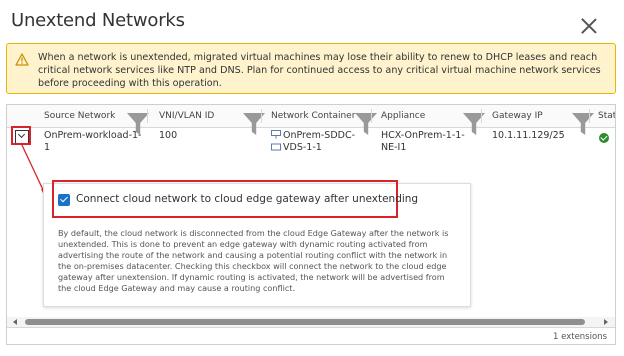  What do you see at coordinates (528, 135) in the screenshot?
I see `cell-gateway-ip: 10.1.11.129/25` at bounding box center [528, 135].